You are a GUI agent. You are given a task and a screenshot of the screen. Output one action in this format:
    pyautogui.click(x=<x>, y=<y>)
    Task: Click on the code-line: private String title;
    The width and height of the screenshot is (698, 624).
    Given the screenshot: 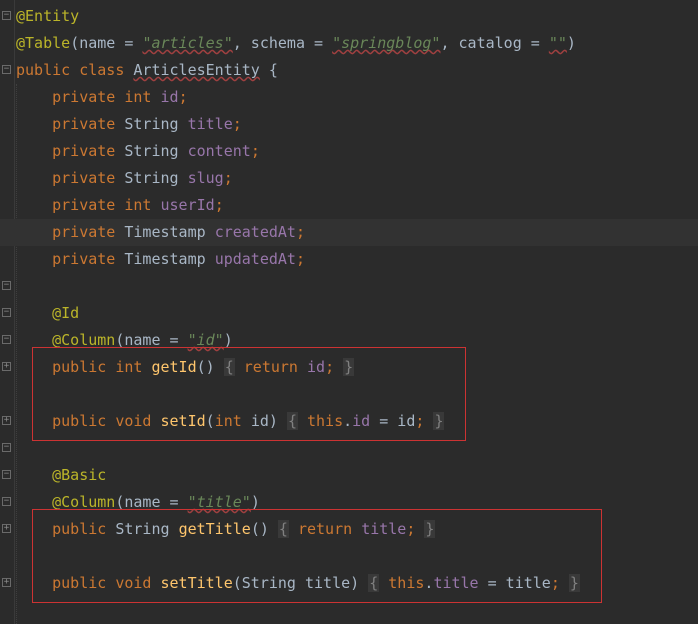 What is the action you would take?
    pyautogui.click(x=349, y=124)
    